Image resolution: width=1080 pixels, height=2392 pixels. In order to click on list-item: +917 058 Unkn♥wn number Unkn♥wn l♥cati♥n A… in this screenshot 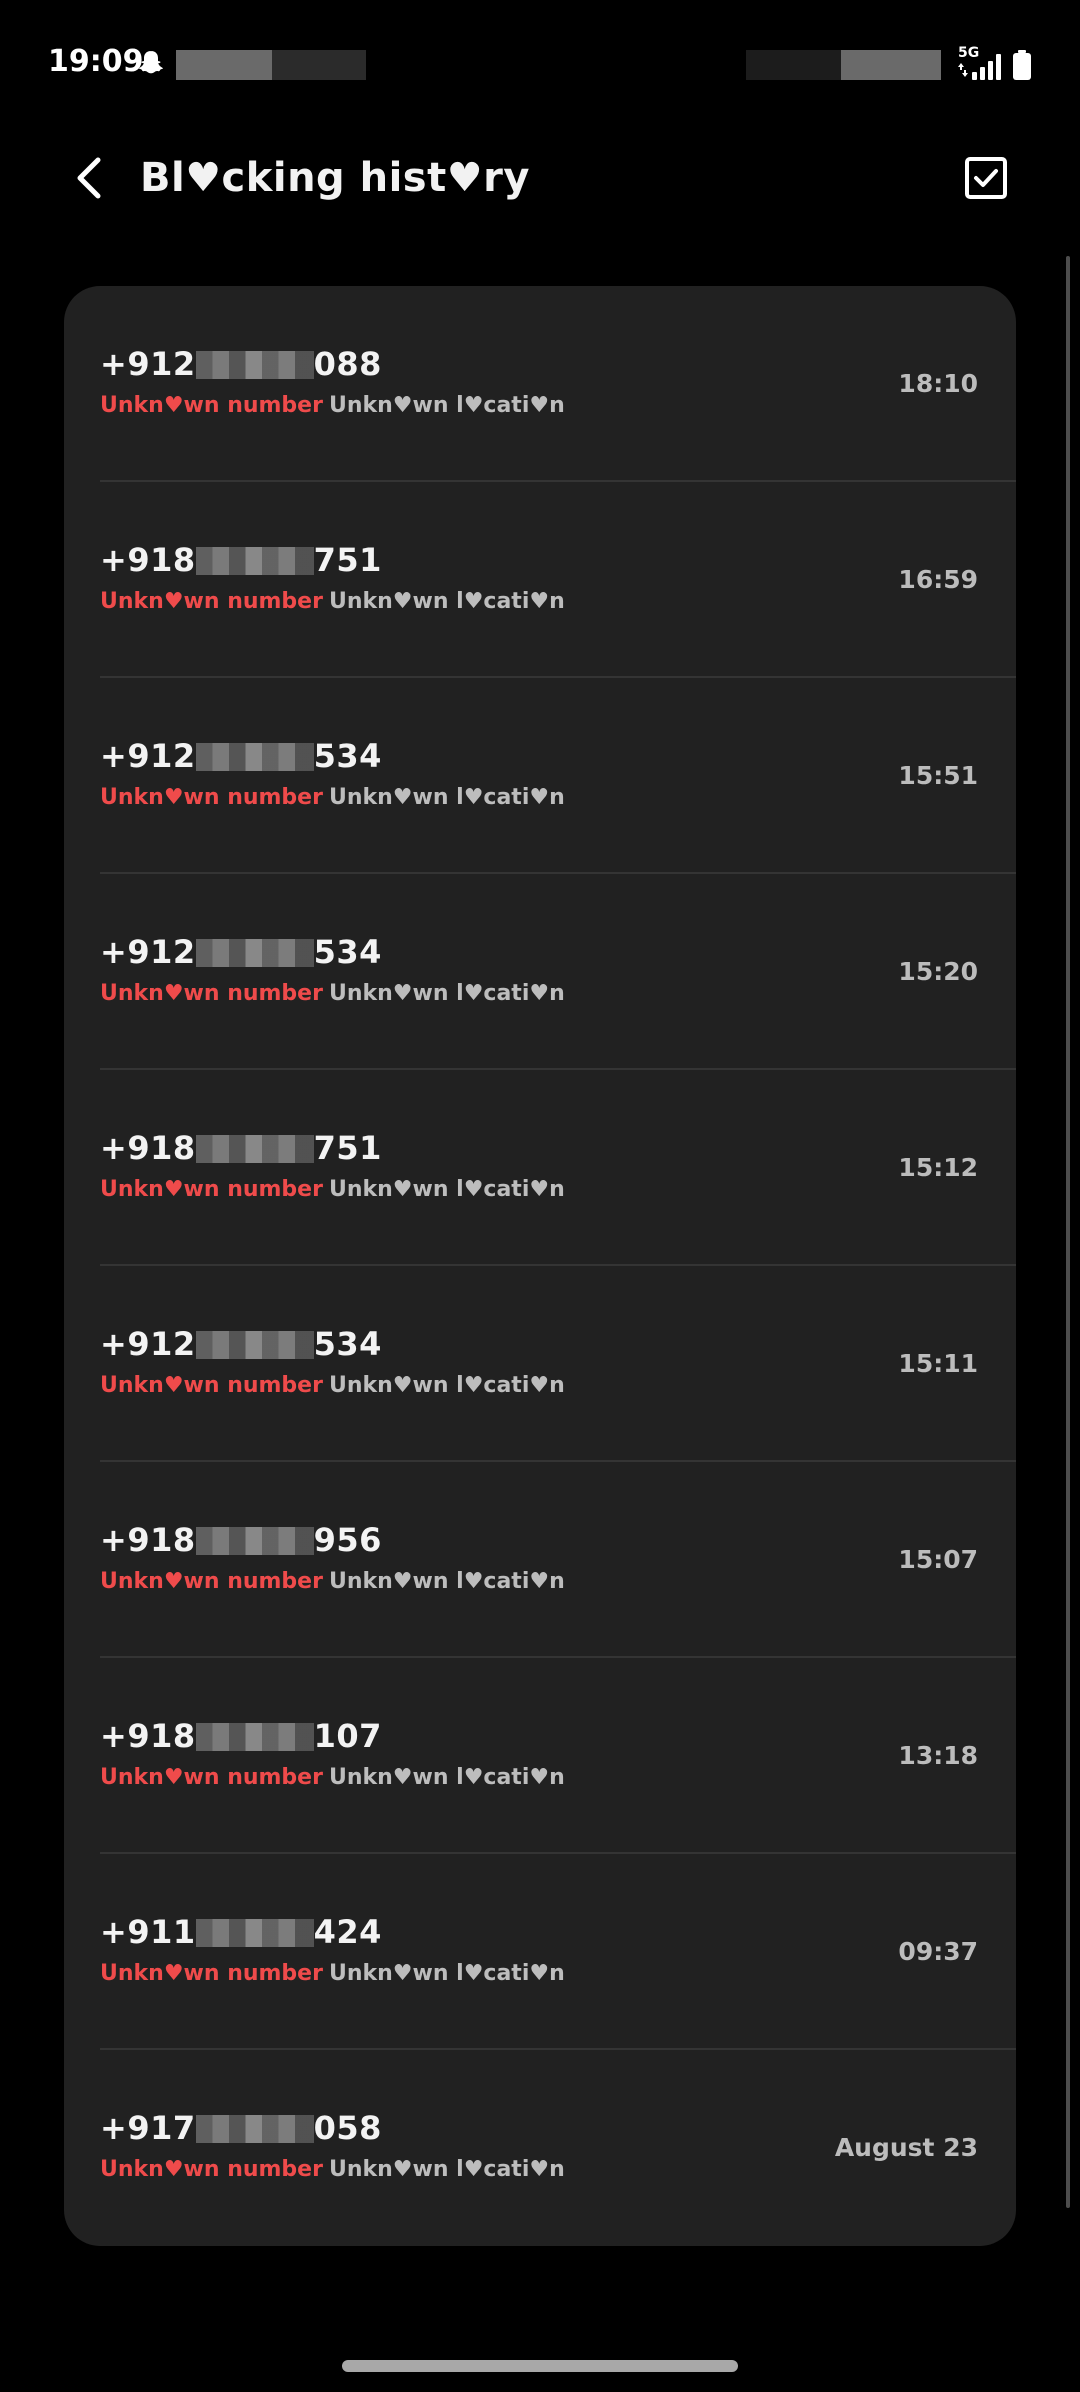, I will do `click(540, 2148)`.